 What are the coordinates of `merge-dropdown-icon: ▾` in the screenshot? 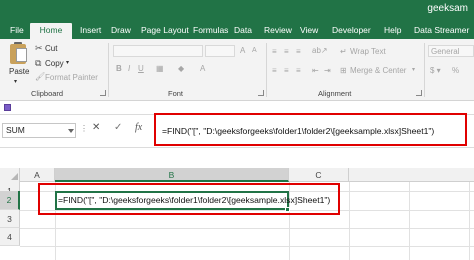 It's located at (413, 69).